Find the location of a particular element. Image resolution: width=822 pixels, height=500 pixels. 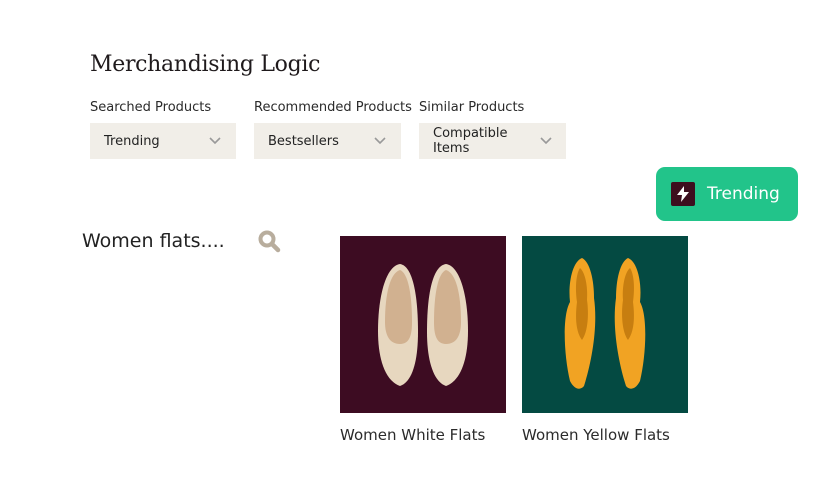

yellow-flats-image is located at coordinates (605, 323).